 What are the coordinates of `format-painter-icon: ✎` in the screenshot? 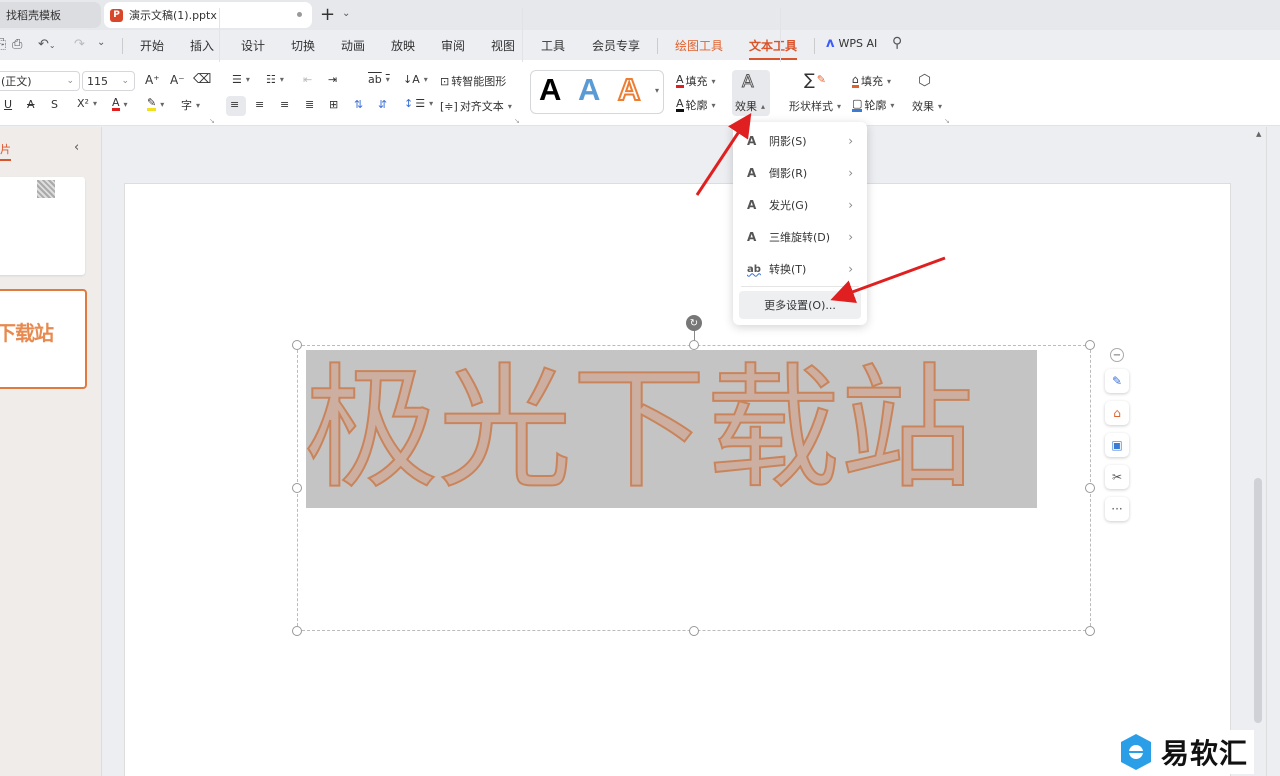 It's located at (1117, 381).